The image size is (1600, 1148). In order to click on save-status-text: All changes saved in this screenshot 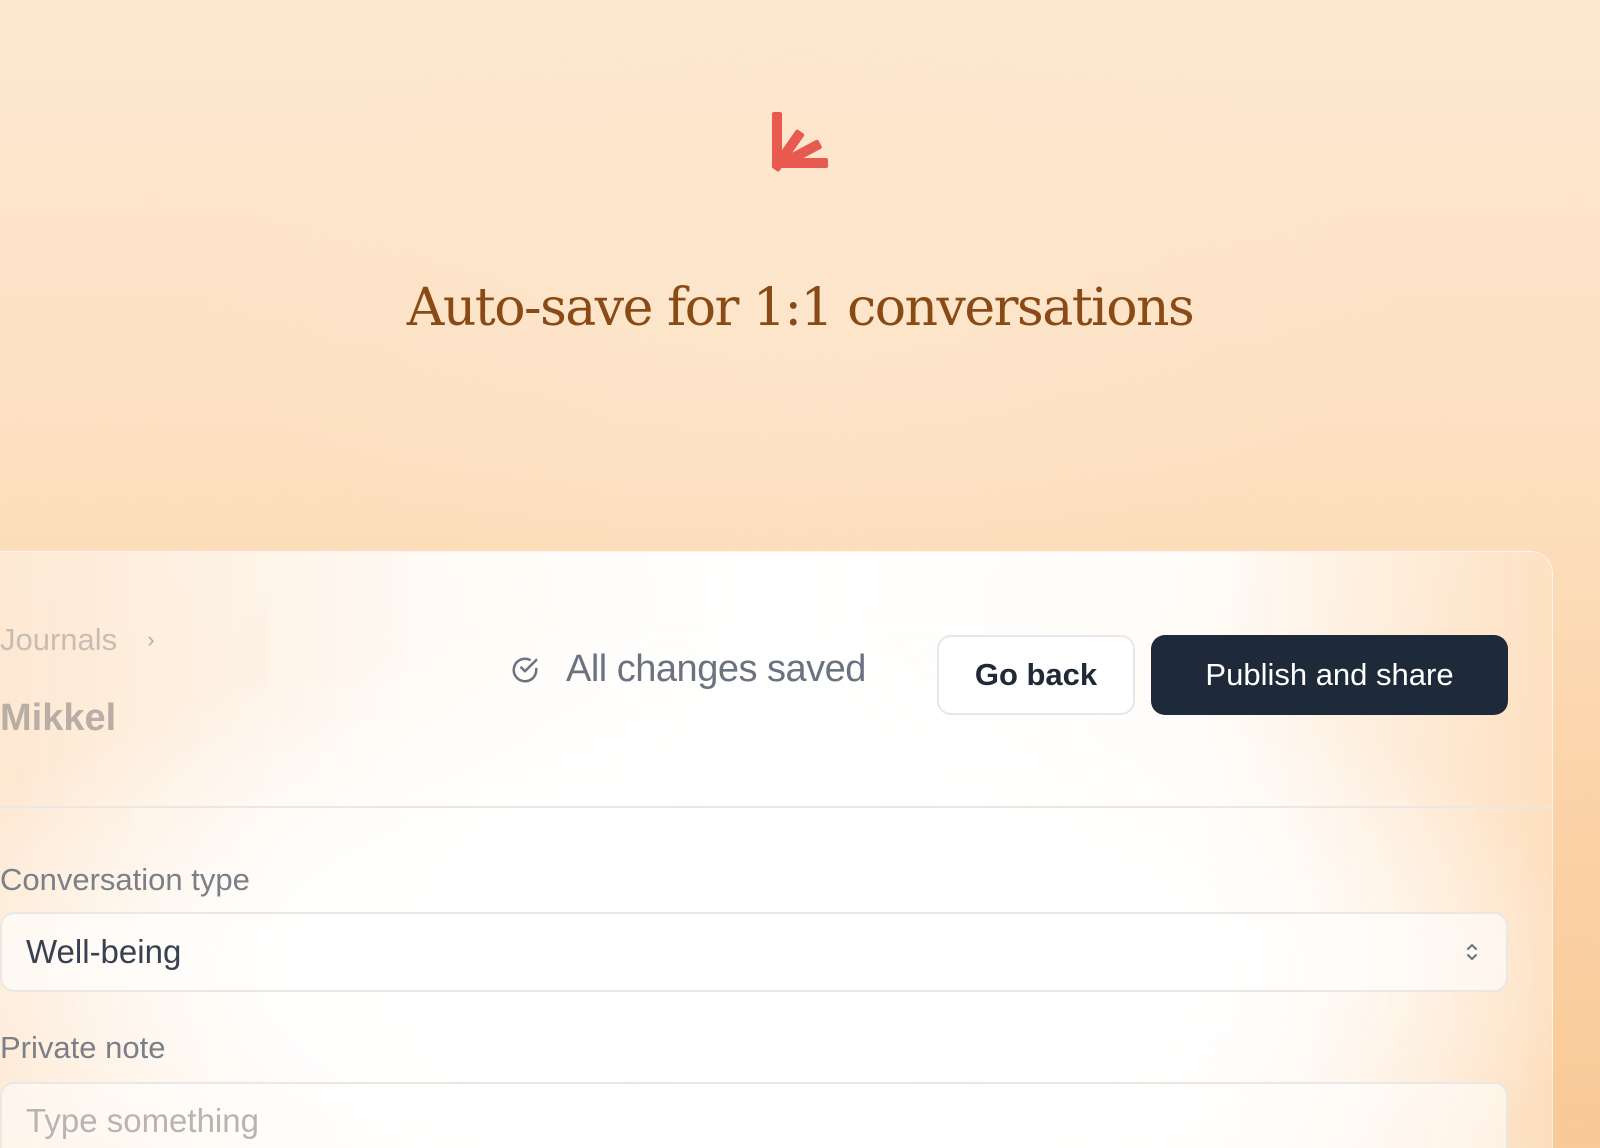, I will do `click(716, 669)`.